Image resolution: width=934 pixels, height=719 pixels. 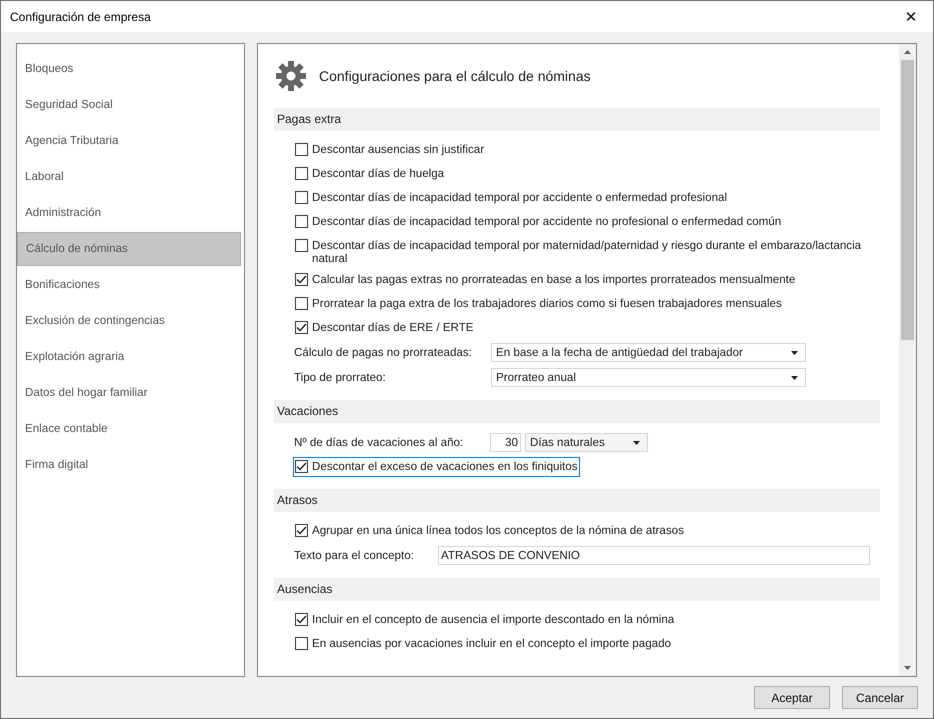 What do you see at coordinates (129, 285) in the screenshot?
I see `sidebar-item: Bonificaciones` at bounding box center [129, 285].